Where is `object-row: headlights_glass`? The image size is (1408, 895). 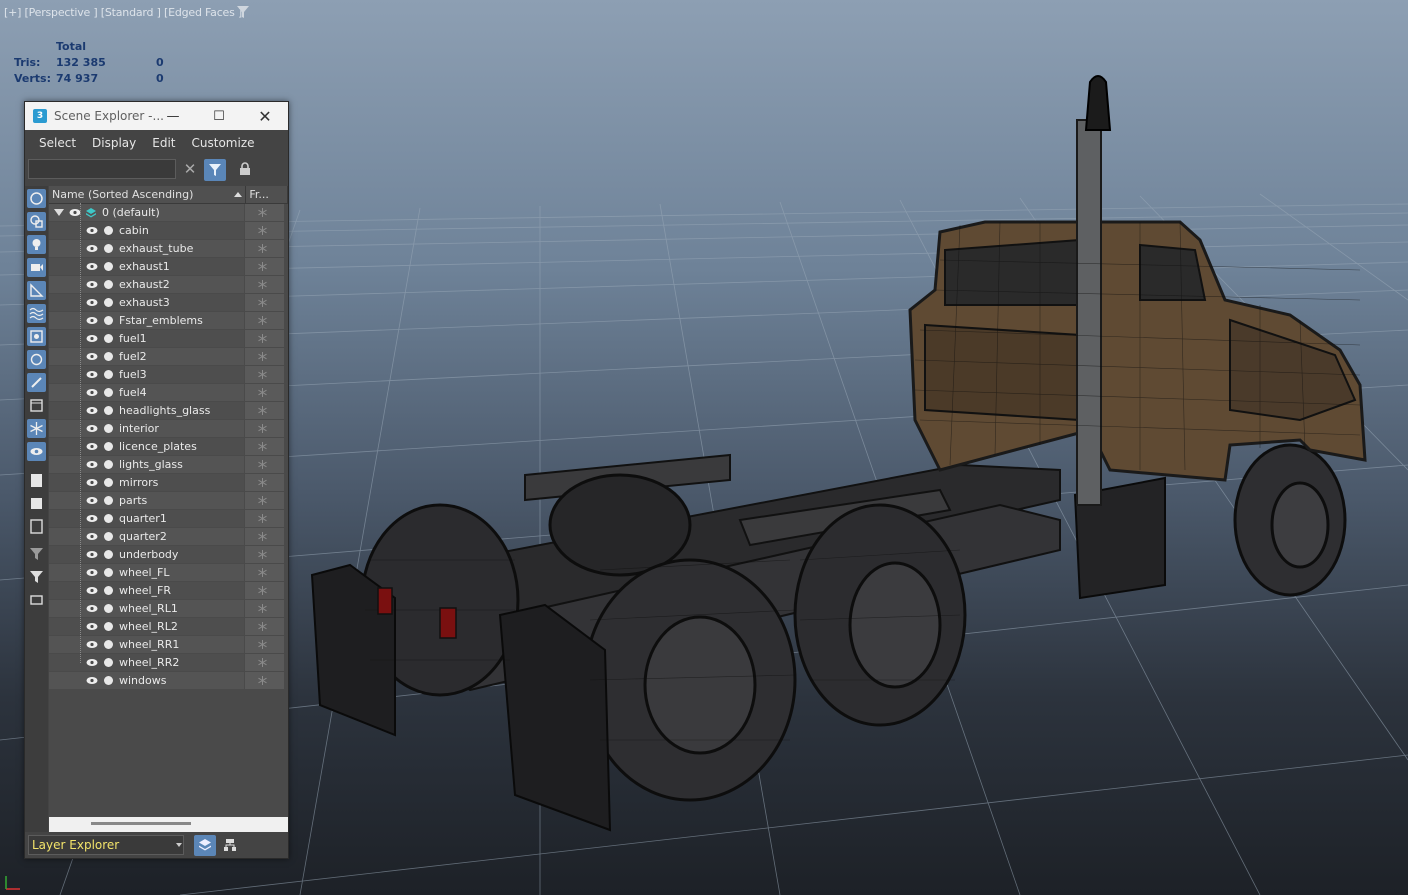 object-row: headlights_glass is located at coordinates (168, 411).